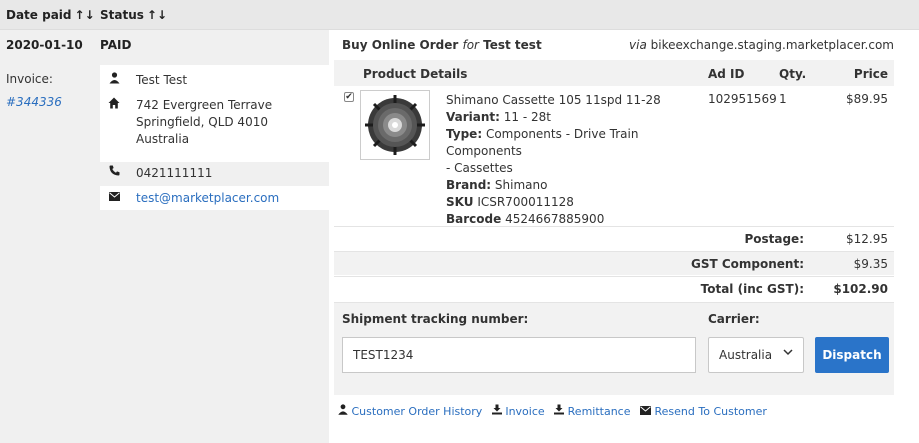  What do you see at coordinates (746, 355) in the screenshot?
I see `carrier-value: Australia` at bounding box center [746, 355].